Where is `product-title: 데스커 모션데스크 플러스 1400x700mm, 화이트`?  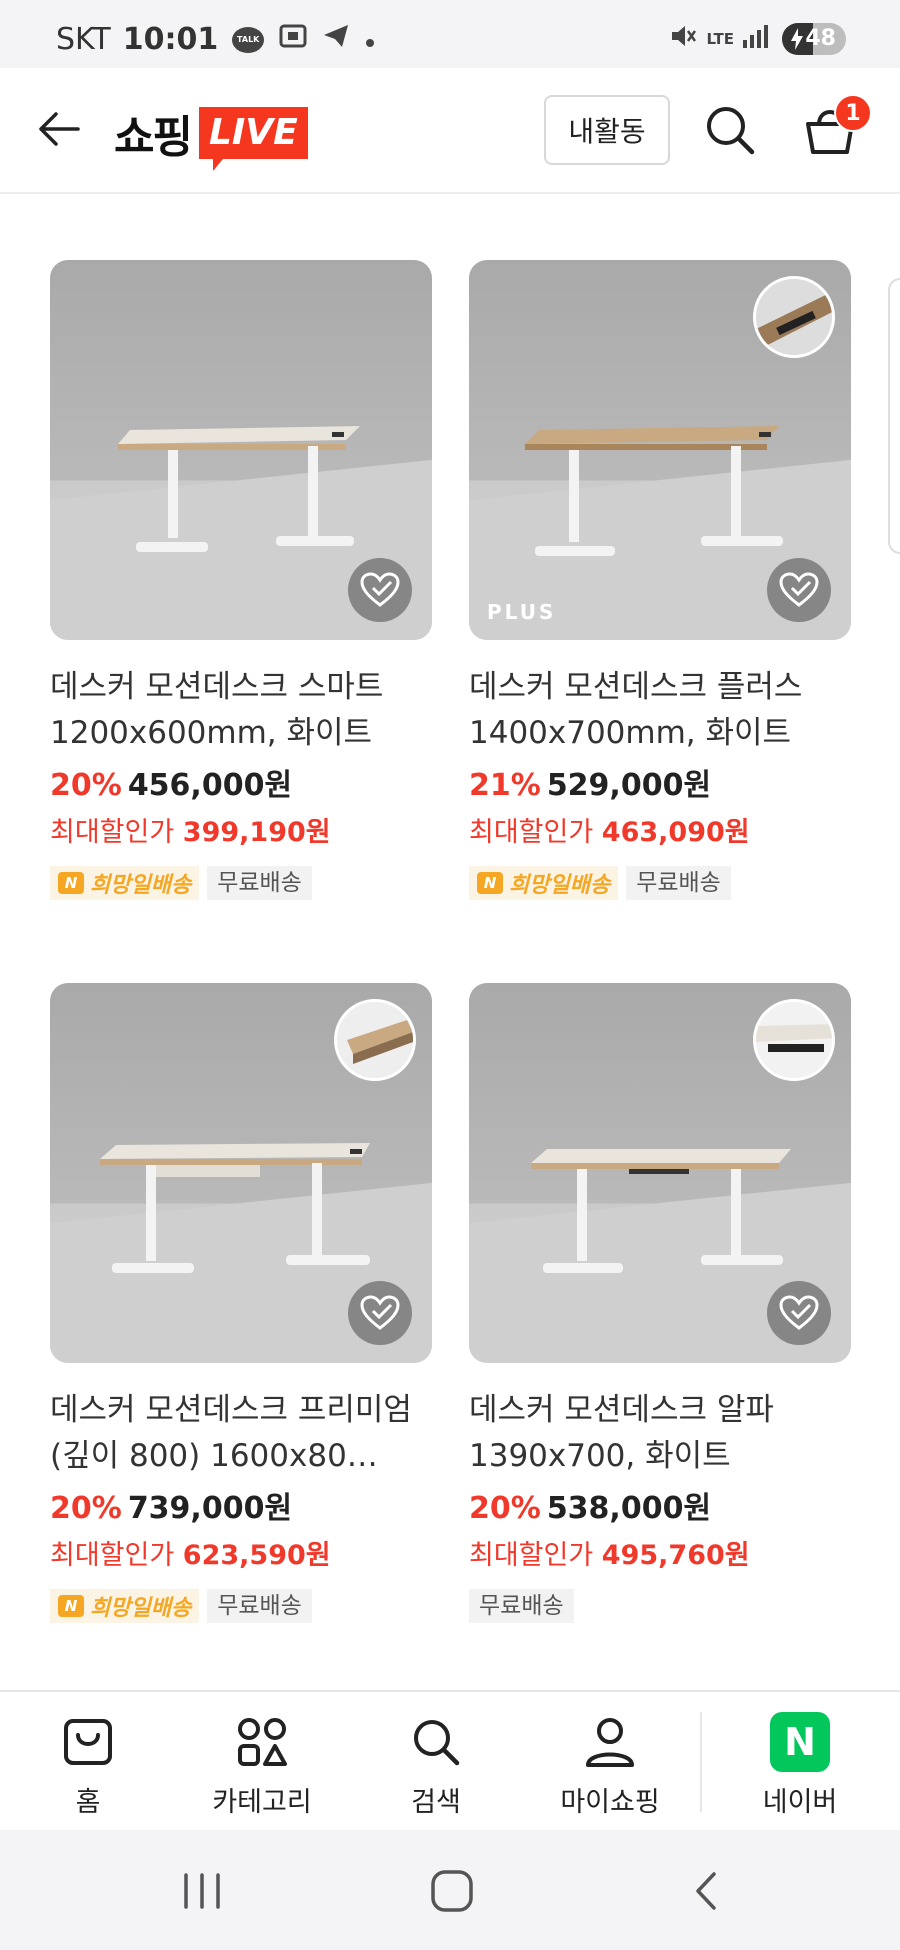
product-title: 데스커 모션데스크 플러스 1400x700mm, 화이트 is located at coordinates (660, 710).